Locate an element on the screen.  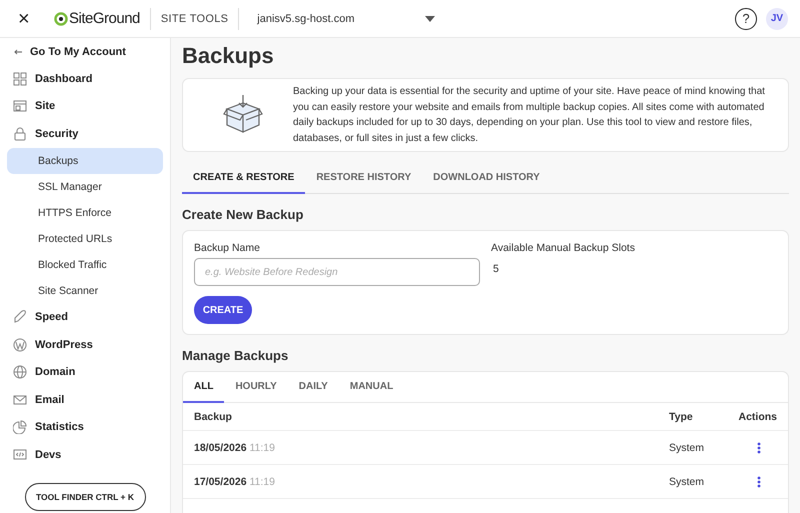
tab: CREATE & RESTORE is located at coordinates (244, 179).